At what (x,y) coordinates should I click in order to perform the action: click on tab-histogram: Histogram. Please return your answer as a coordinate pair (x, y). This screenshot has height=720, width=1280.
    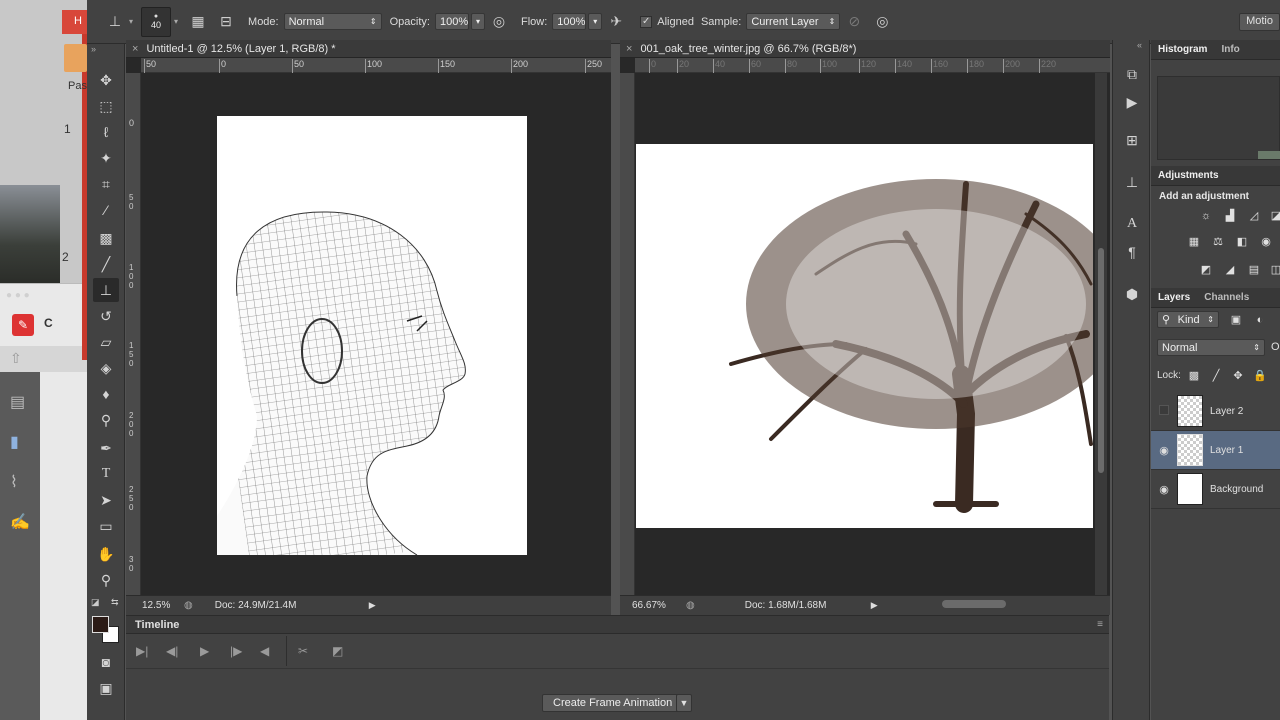
    Looking at the image, I should click on (1182, 49).